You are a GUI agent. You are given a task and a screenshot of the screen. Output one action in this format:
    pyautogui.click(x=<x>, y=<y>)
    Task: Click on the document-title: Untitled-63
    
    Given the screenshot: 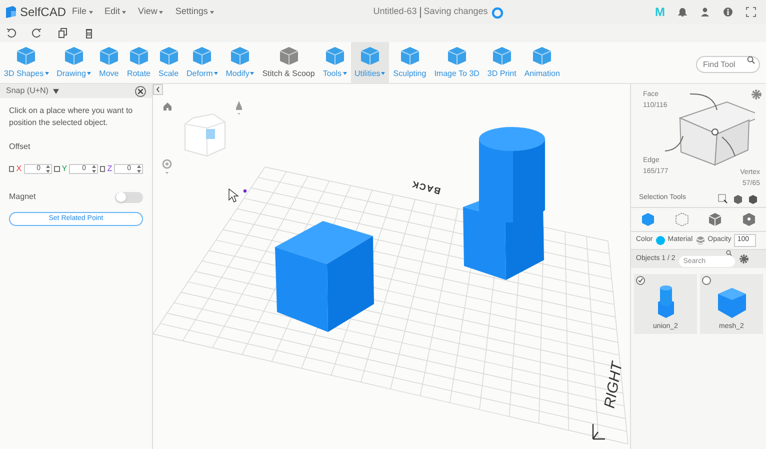 What is the action you would take?
    pyautogui.click(x=395, y=11)
    